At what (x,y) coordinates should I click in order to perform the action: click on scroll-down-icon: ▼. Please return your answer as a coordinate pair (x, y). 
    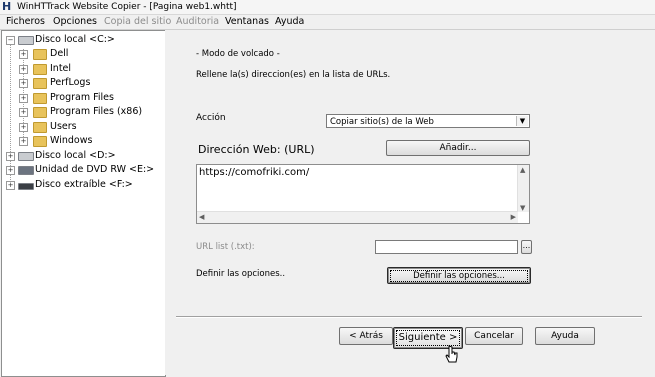
    Looking at the image, I should click on (522, 208).